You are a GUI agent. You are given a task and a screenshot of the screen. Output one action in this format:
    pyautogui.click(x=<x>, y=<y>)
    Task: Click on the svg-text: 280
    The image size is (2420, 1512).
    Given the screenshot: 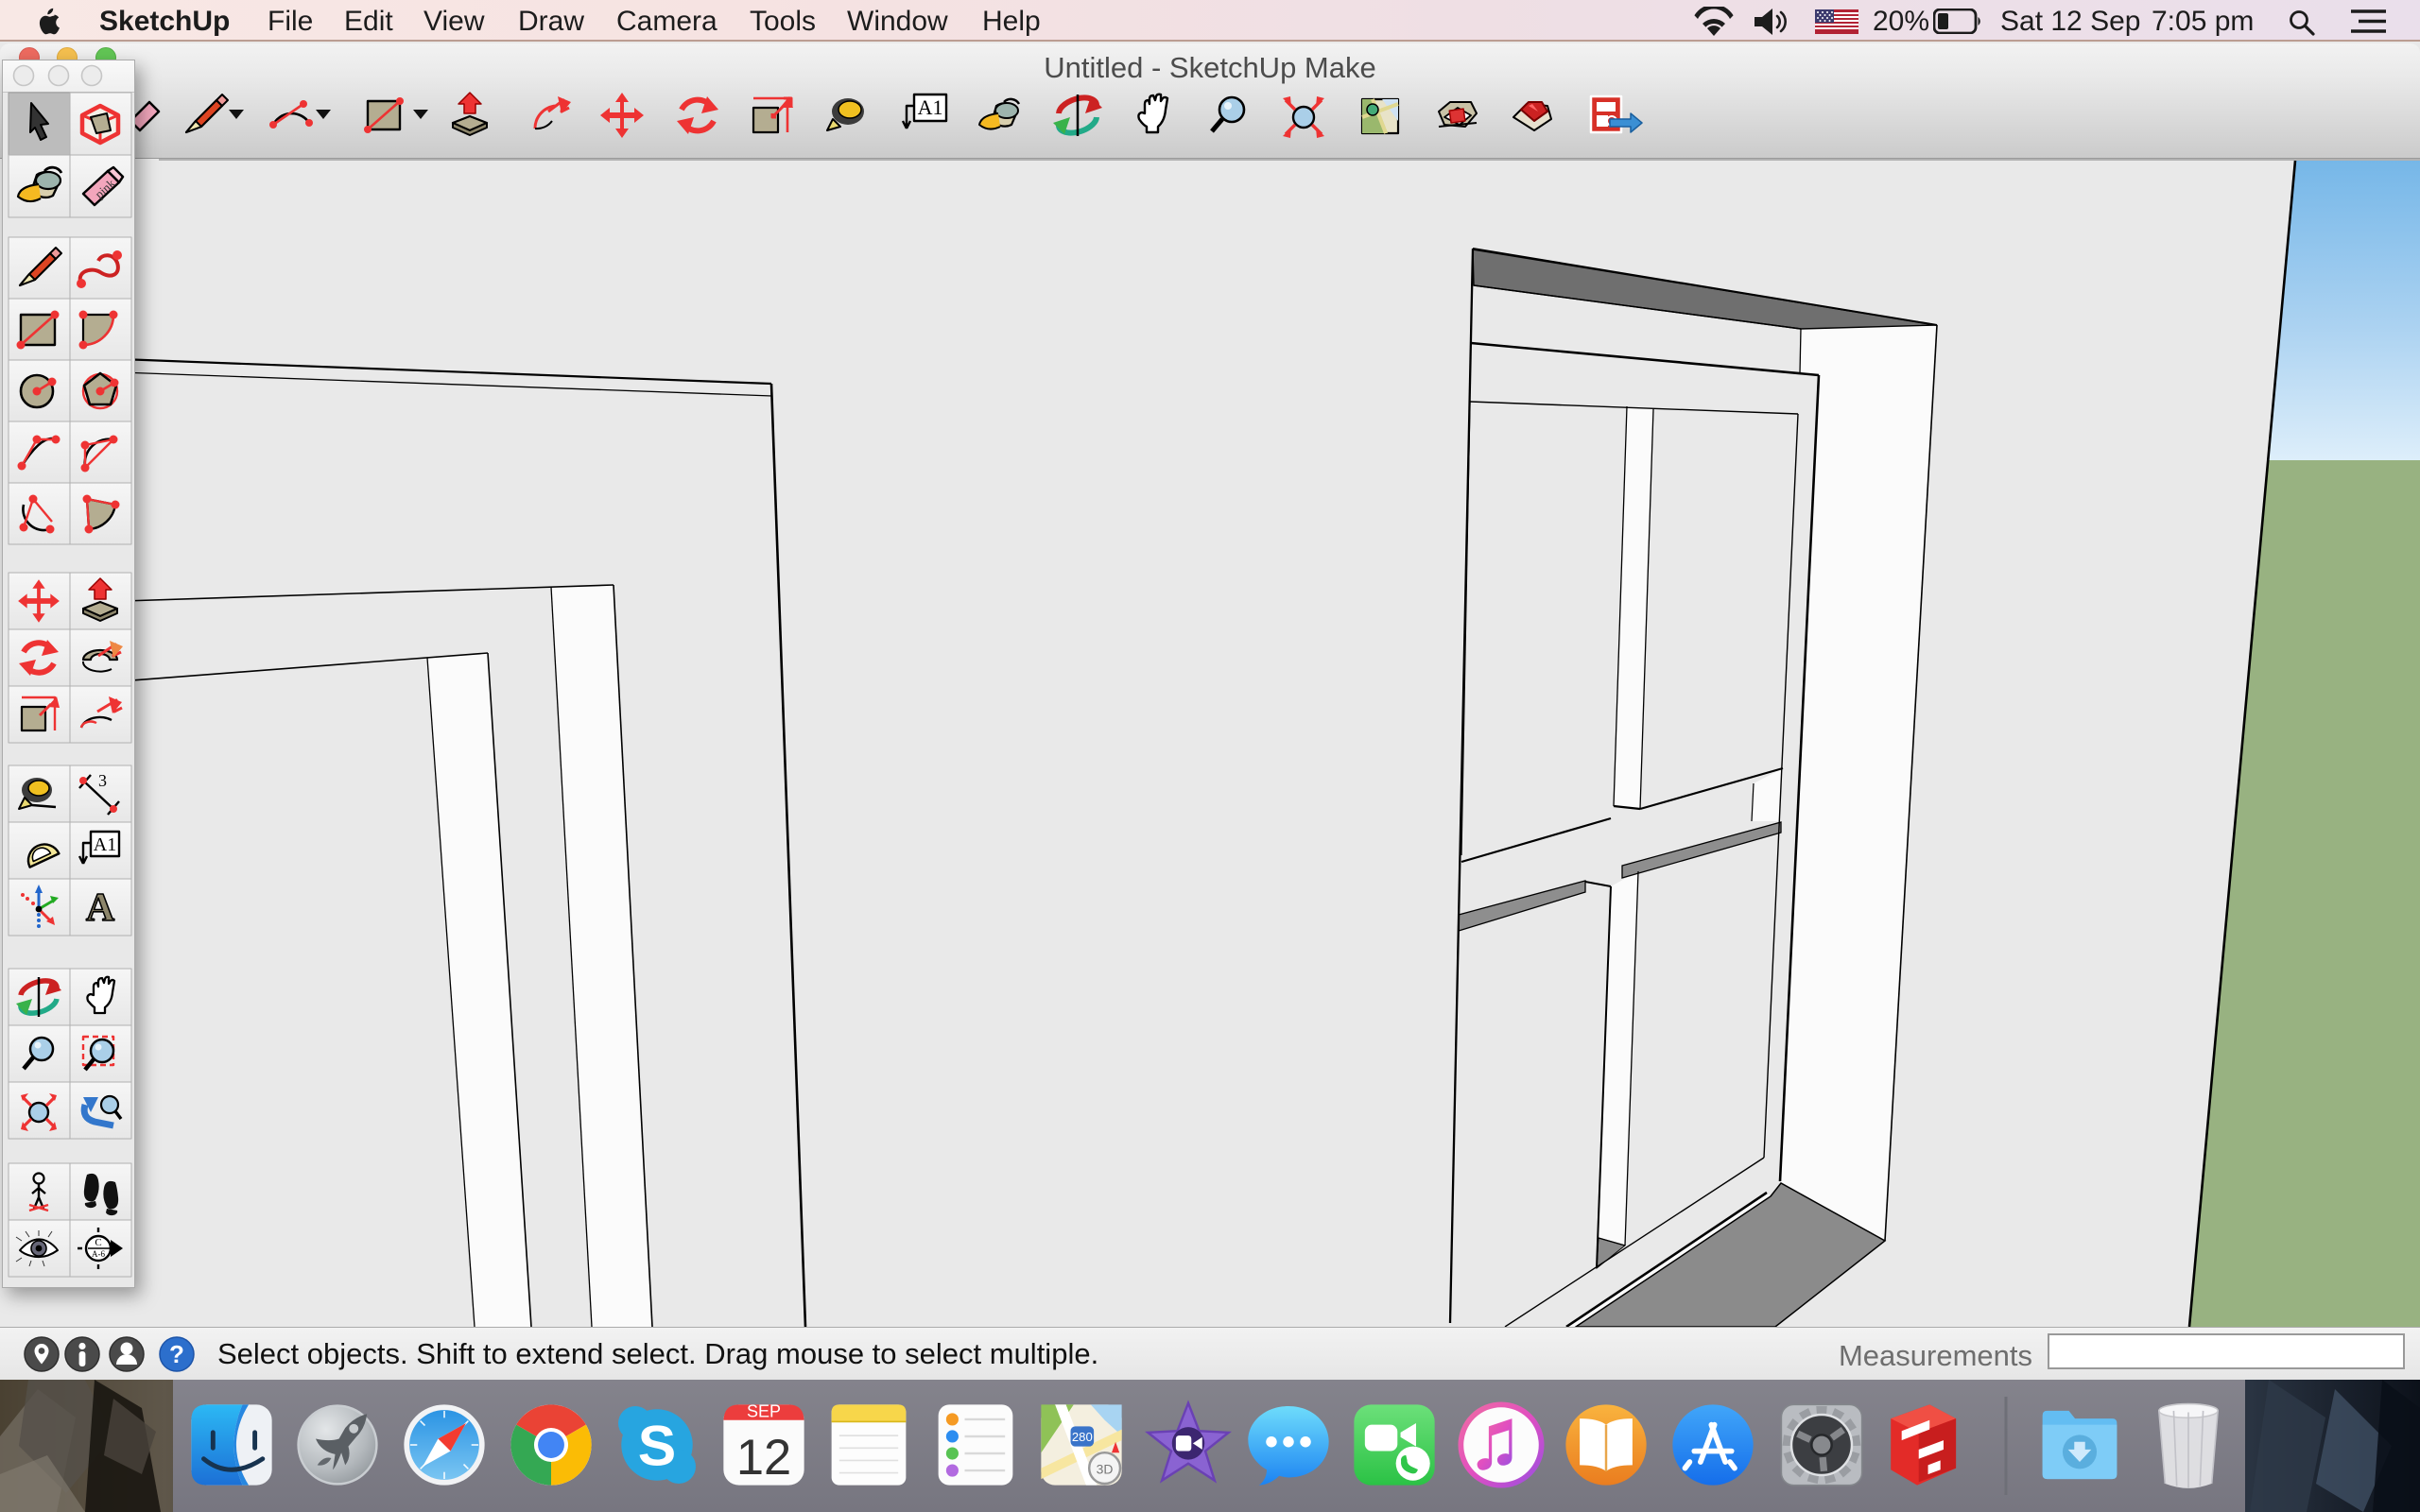 What is the action you would take?
    pyautogui.click(x=1082, y=1437)
    